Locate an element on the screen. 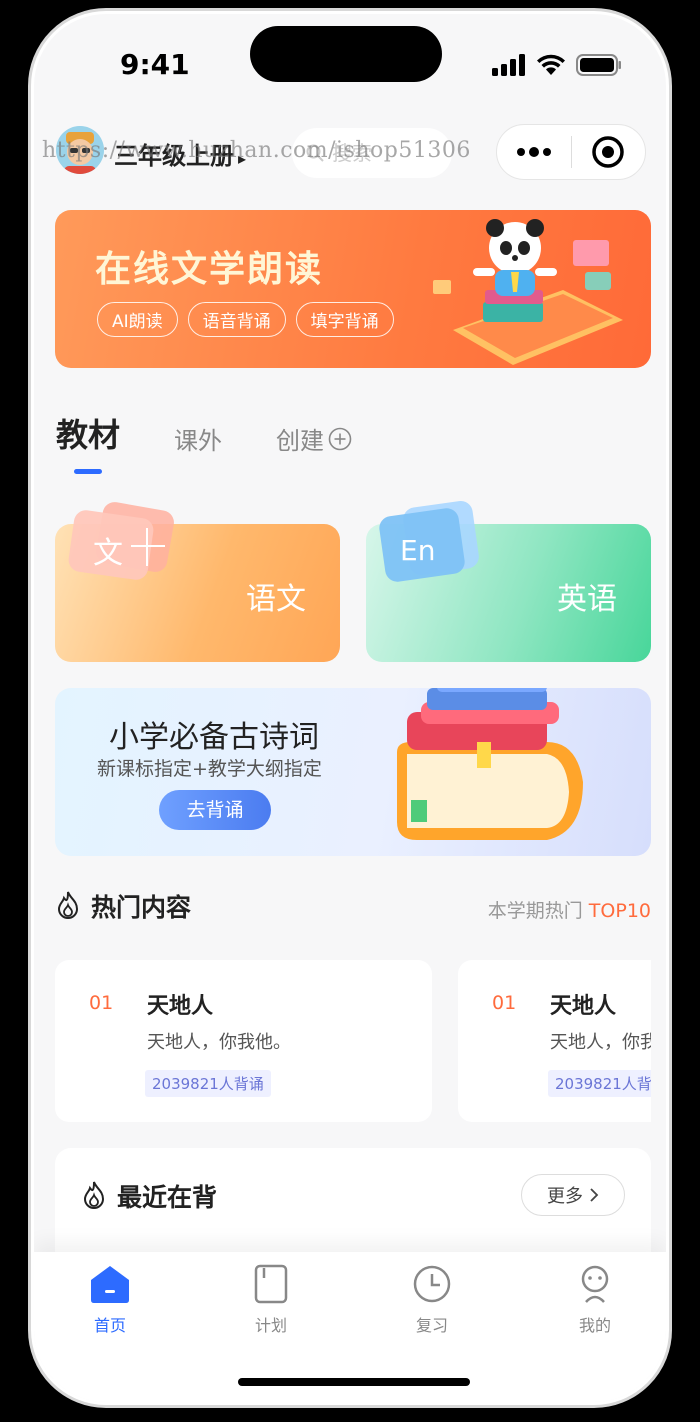 The width and height of the screenshot is (700, 1422). clock-icon is located at coordinates (432, 1284).